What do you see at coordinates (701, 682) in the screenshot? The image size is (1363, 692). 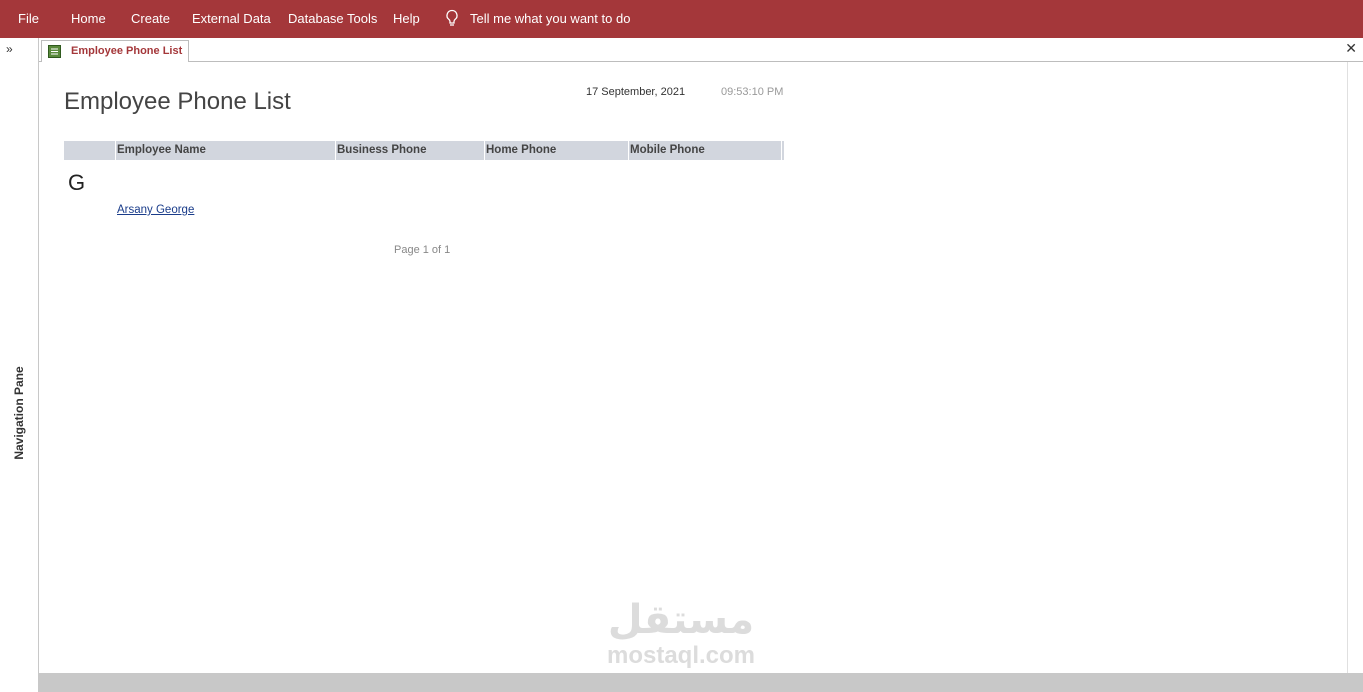 I see `horizontal-scrollbar` at bounding box center [701, 682].